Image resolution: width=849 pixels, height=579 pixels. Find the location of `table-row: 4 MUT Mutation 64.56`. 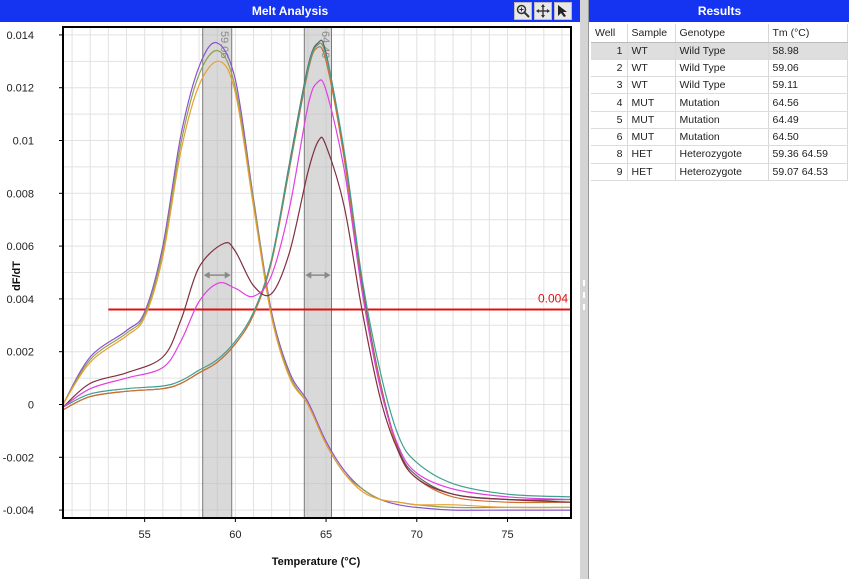

table-row: 4 MUT Mutation 64.56 is located at coordinates (719, 102).